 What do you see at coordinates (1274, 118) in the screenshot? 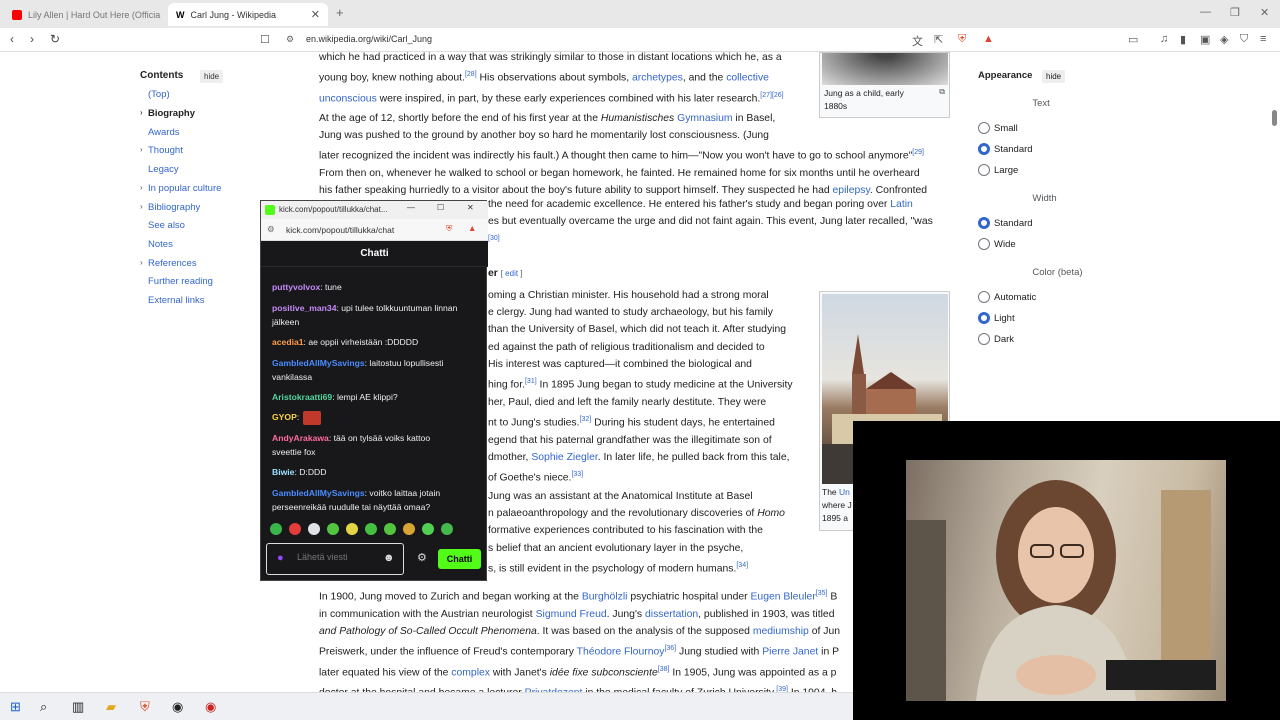
I see `page-scrollbar` at bounding box center [1274, 118].